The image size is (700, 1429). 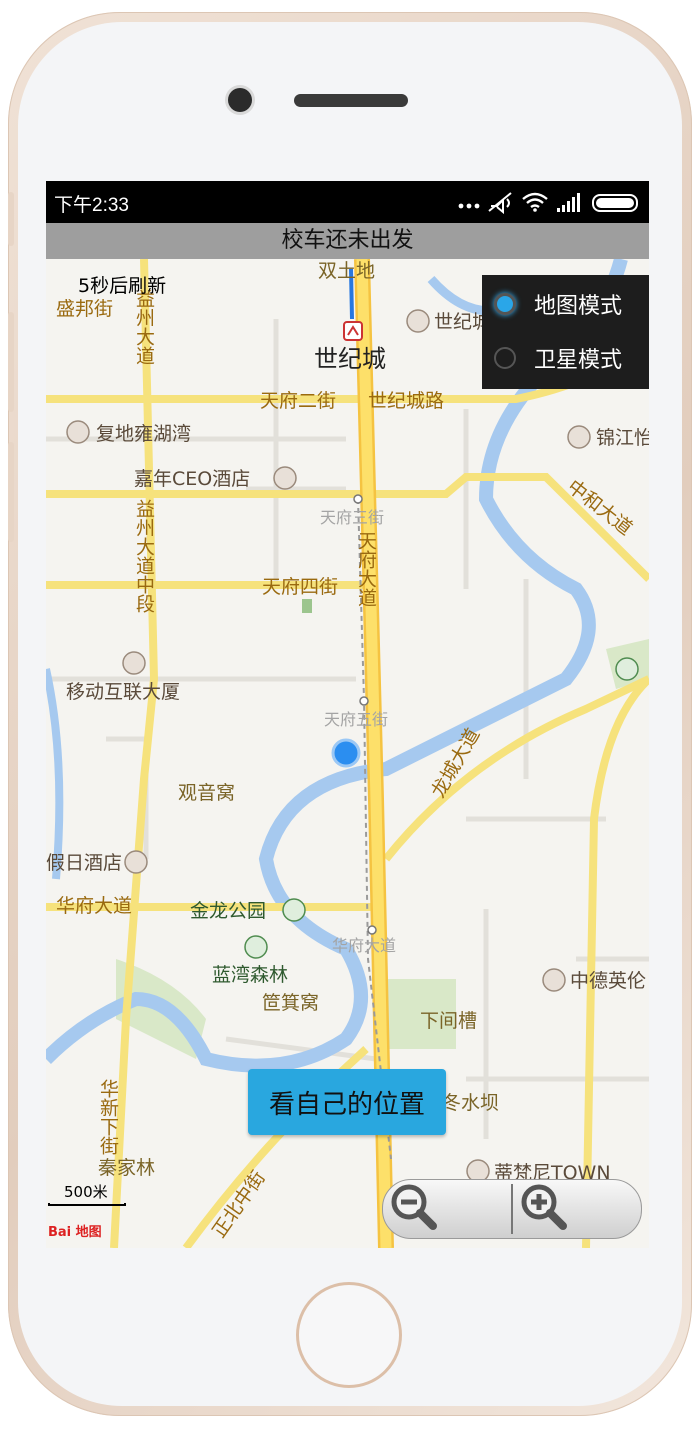 I want to click on map-label: 下间槽, so click(x=448, y=1021).